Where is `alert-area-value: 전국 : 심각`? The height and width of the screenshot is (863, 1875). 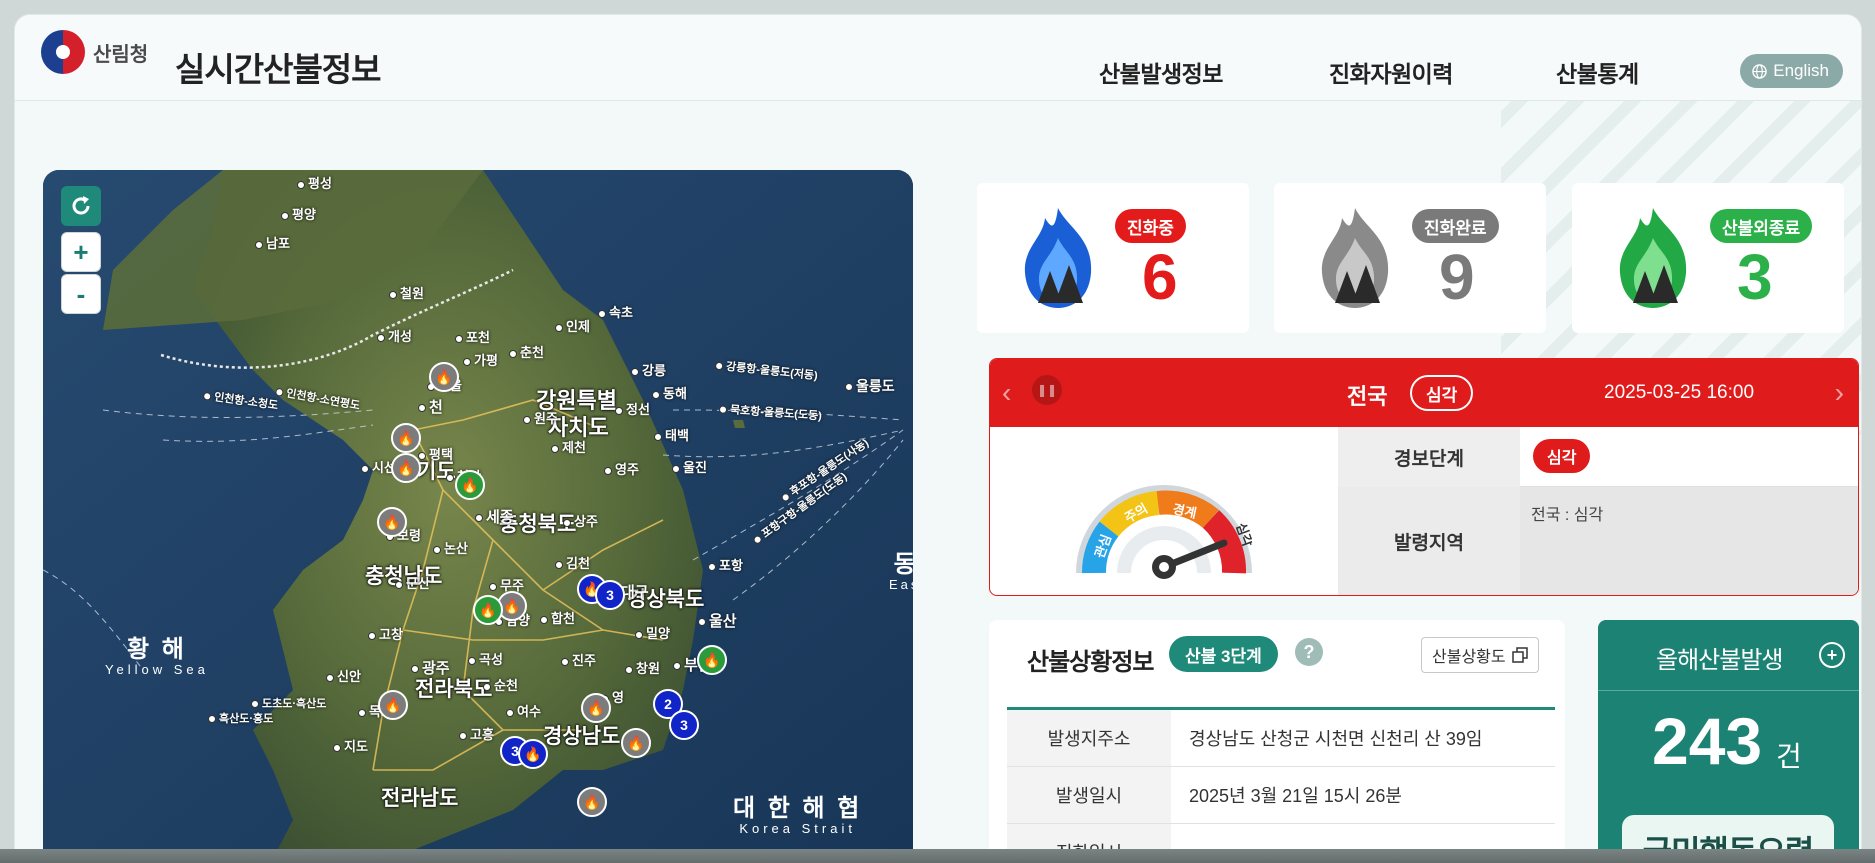
alert-area-value: 전국 : 심각 is located at coordinates (1567, 515).